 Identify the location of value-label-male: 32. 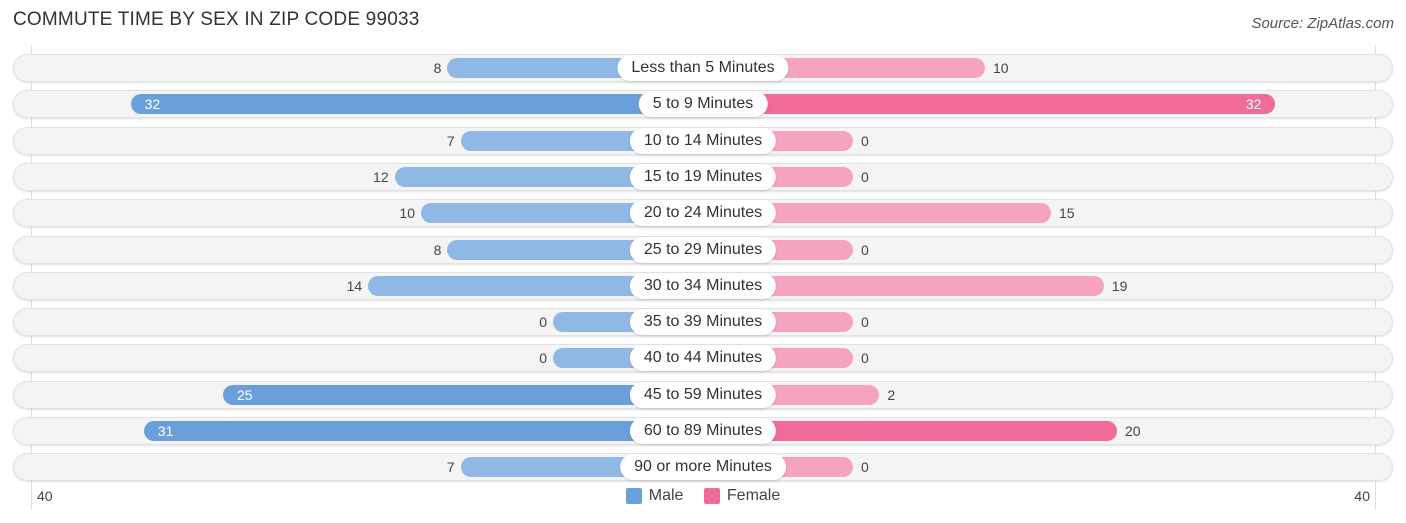
(152, 104).